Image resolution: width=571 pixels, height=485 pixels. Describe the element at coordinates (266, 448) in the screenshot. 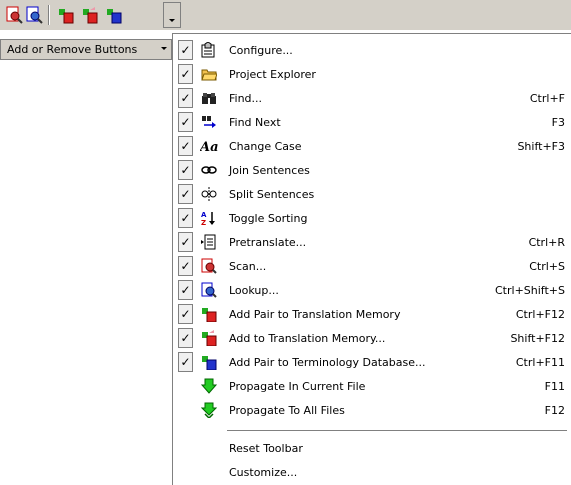

I see `menu-item-label: Reset Toolbar` at that location.